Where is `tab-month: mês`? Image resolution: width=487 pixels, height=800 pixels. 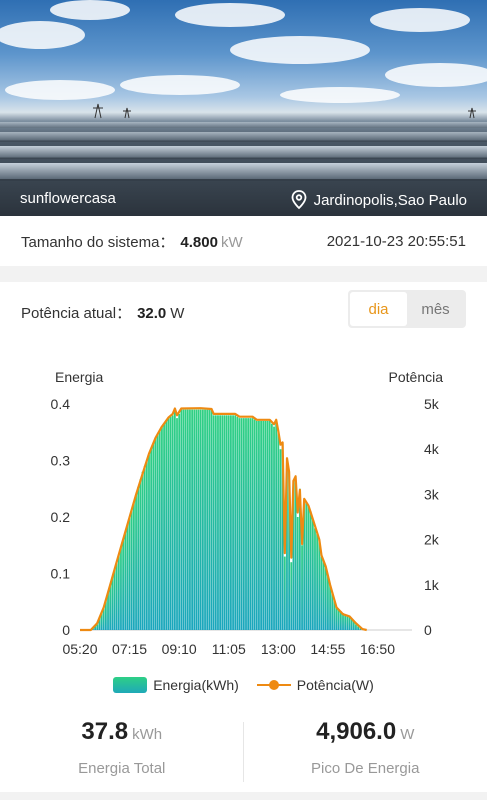 tab-month: mês is located at coordinates (435, 309).